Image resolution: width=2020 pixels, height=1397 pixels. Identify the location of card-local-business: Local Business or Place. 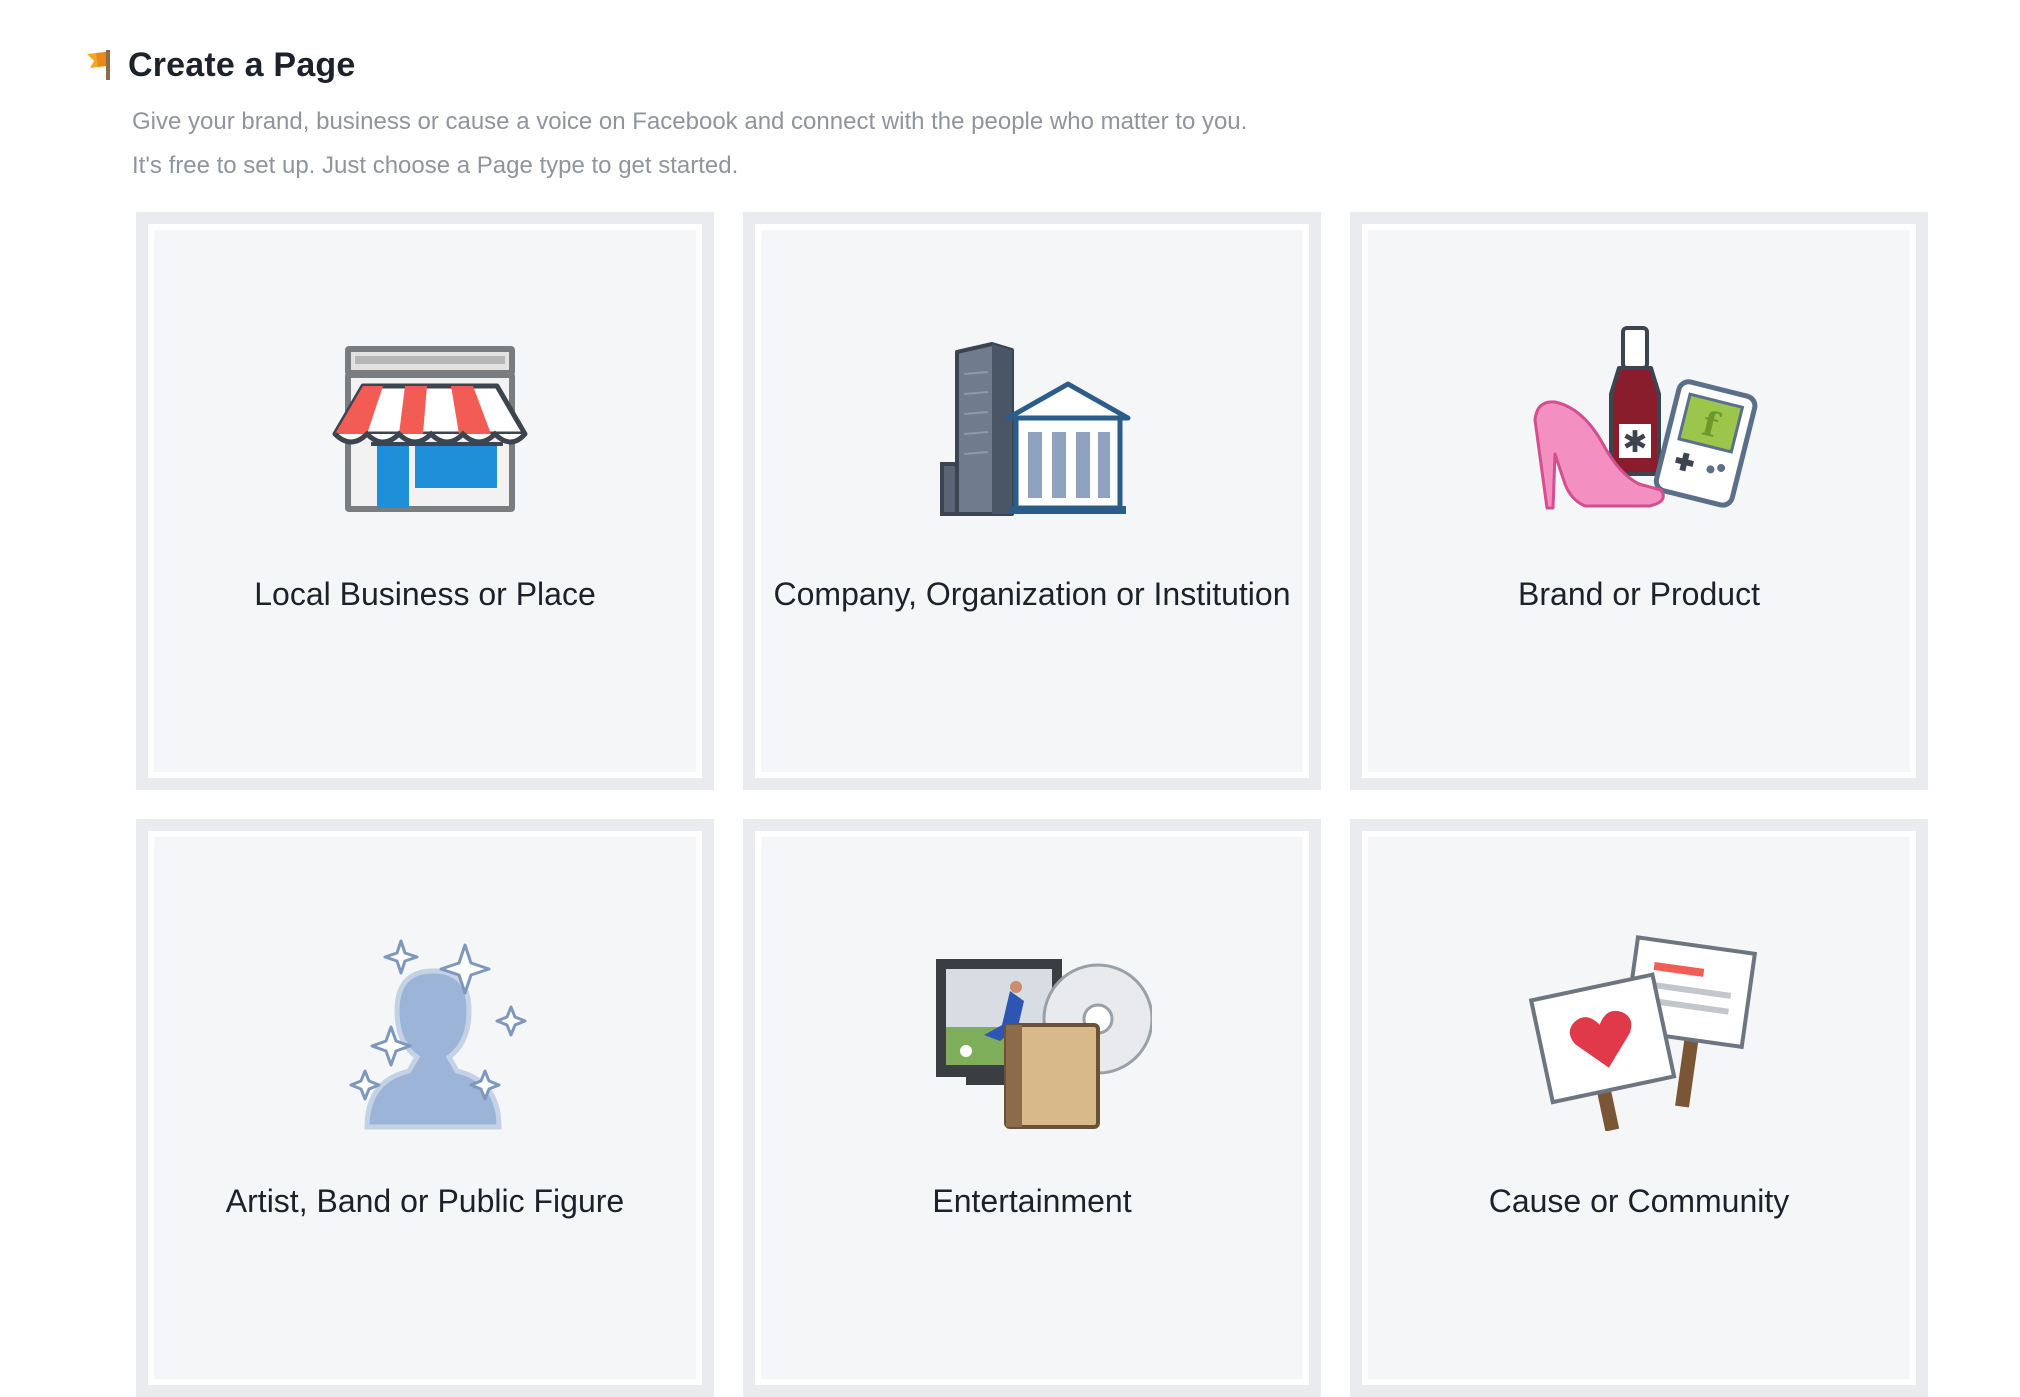
(425, 501).